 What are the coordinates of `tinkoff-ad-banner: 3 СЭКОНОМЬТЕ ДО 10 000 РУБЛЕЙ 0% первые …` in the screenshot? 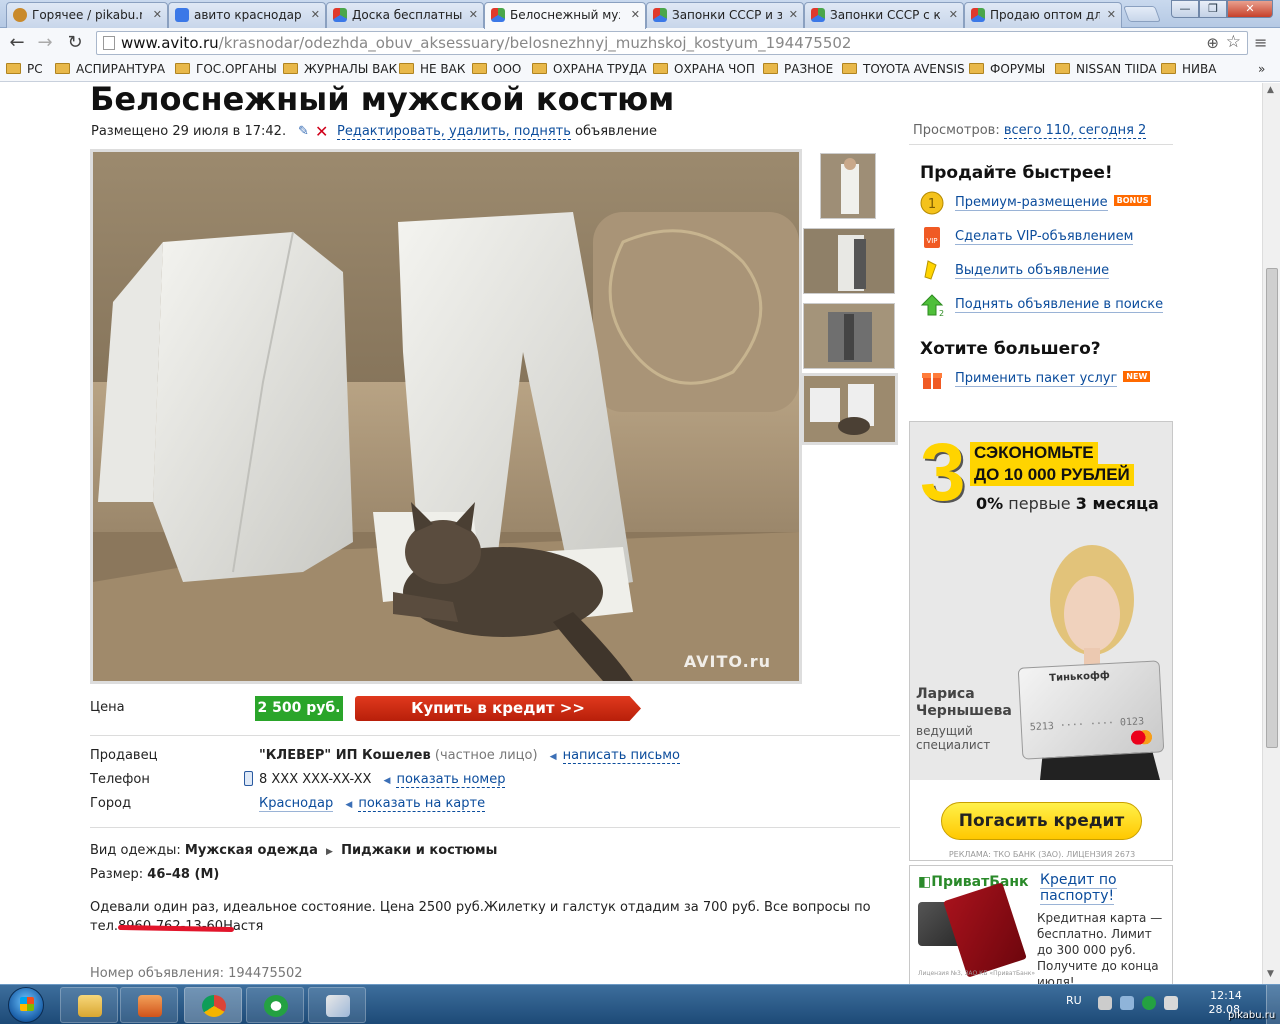 It's located at (1041, 641).